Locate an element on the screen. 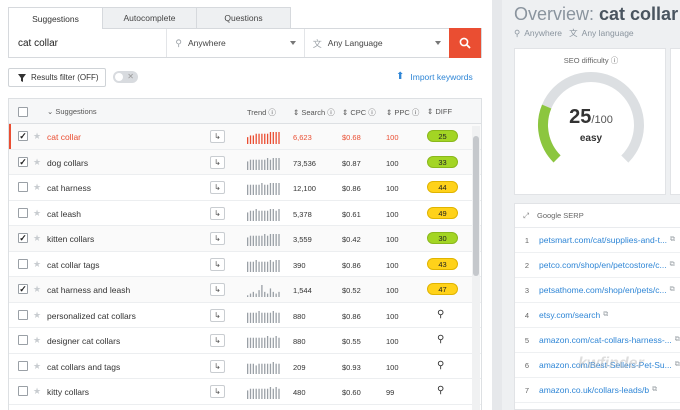 Image resolution: width=680 pixels, height=410 pixels. tab-suggestions: Suggestions is located at coordinates (55, 18).